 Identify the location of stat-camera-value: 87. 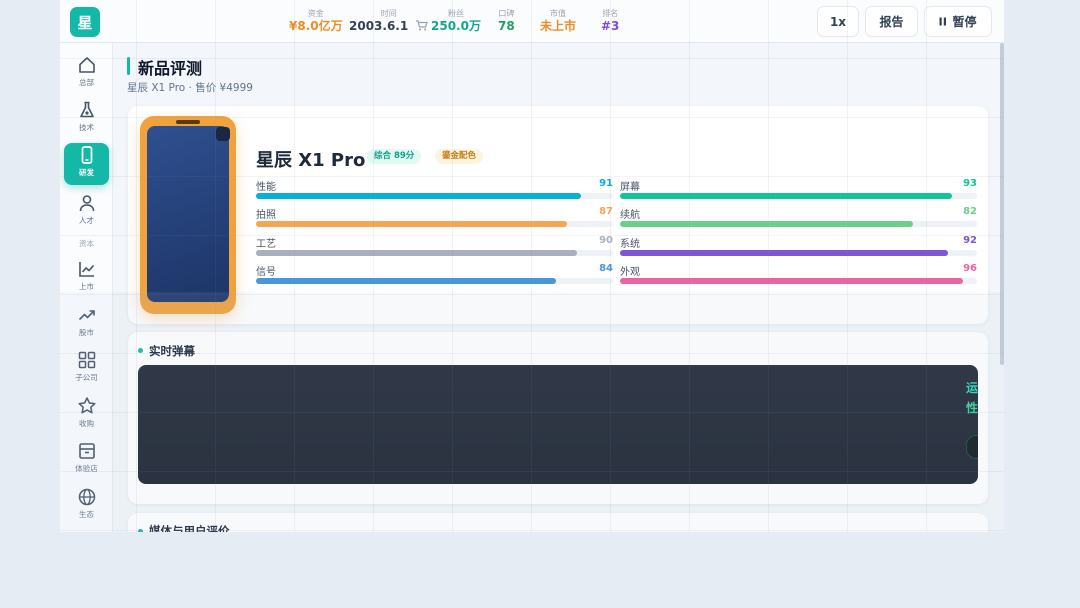
(606, 211).